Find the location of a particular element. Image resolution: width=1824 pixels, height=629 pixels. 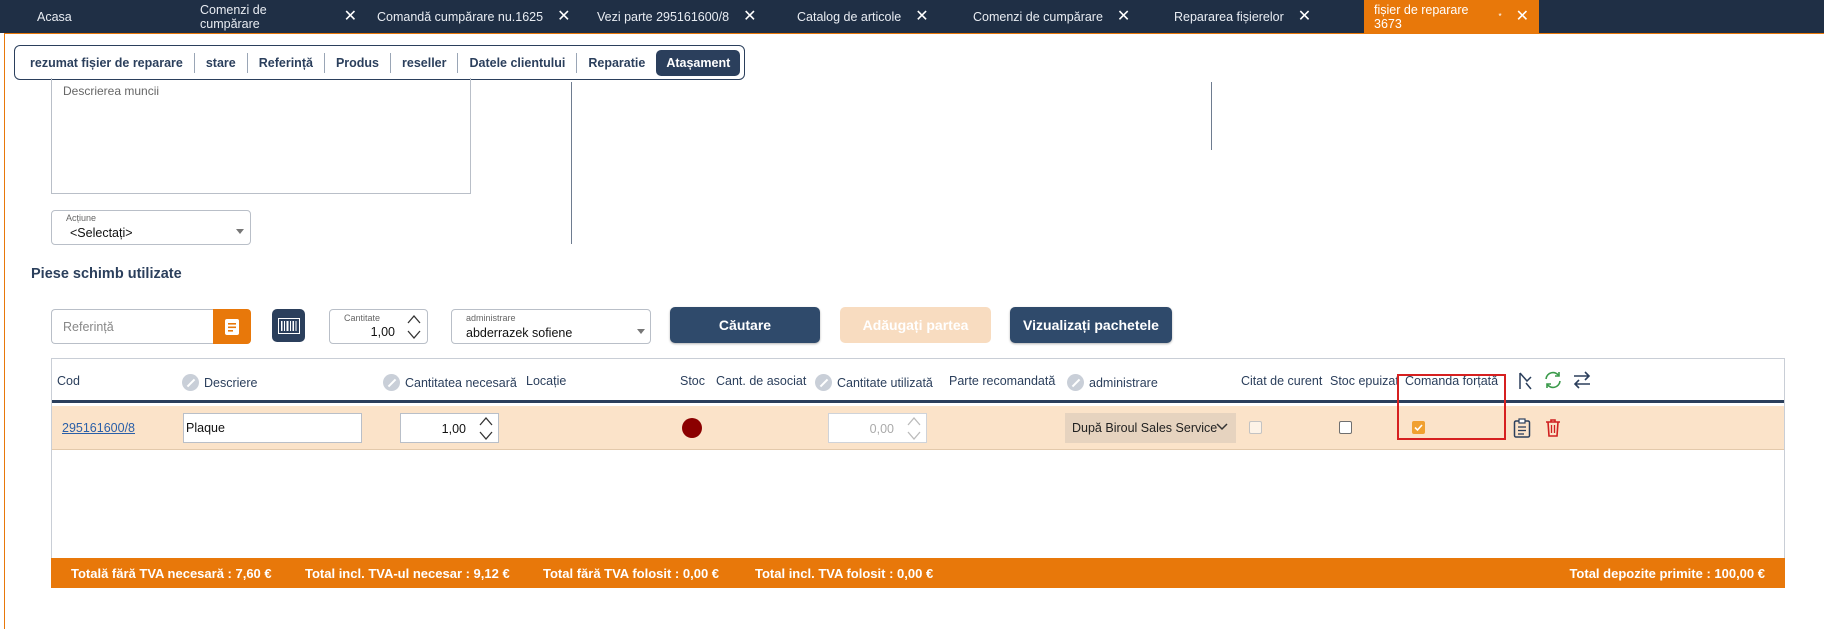

stock-depleted-checkbox is located at coordinates (1345, 427).